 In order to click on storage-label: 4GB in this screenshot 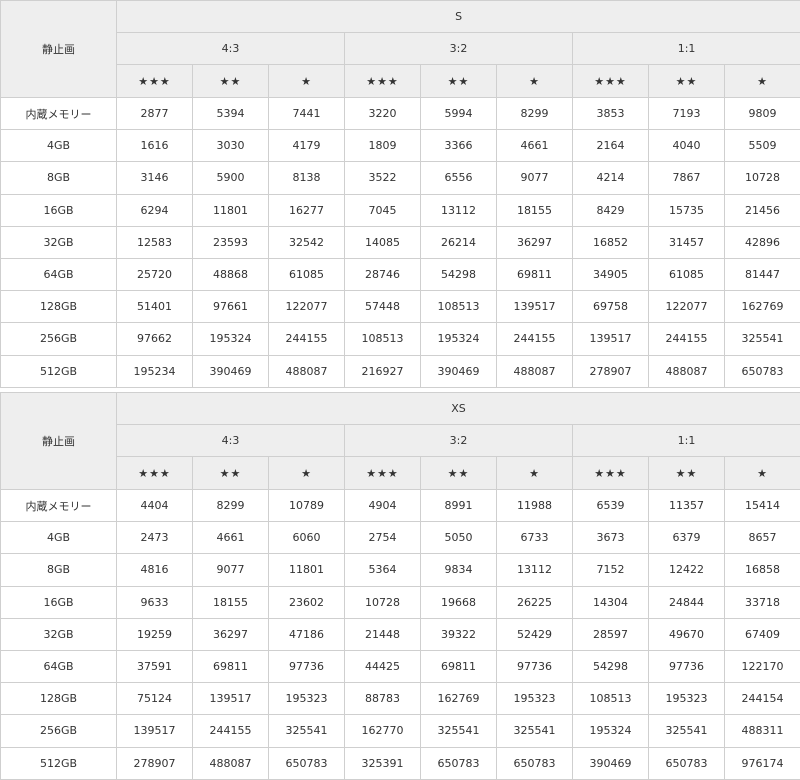, I will do `click(58, 146)`.